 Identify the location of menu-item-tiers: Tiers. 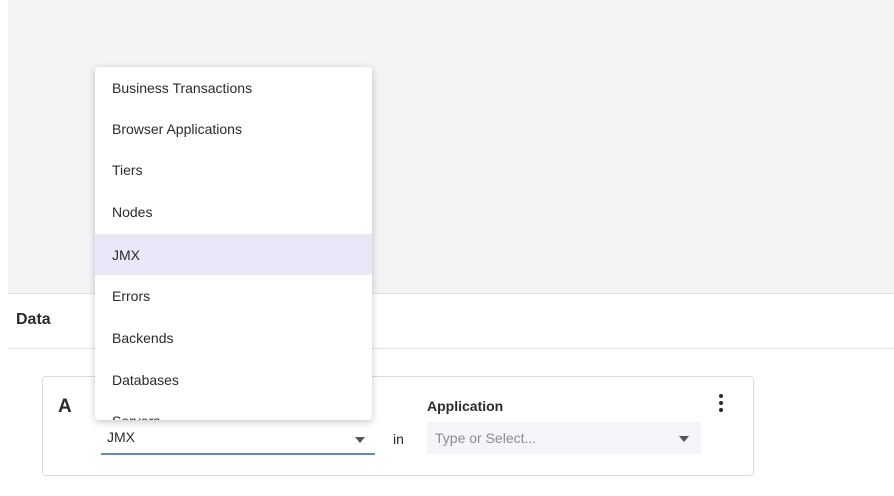
(233, 169).